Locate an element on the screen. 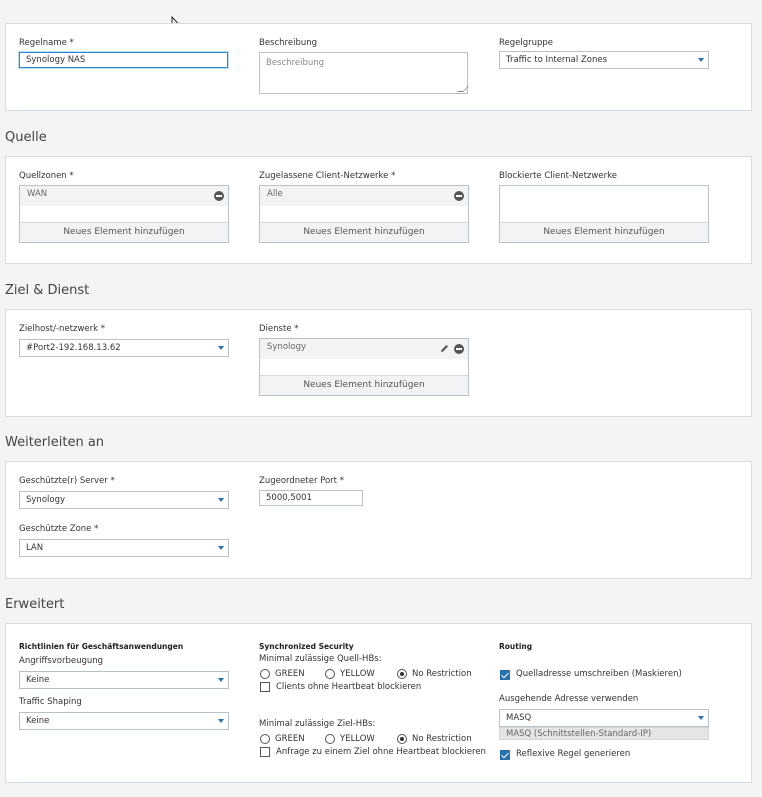 The image size is (762, 797). section-title-forward: Weiterleiten an is located at coordinates (55, 442).